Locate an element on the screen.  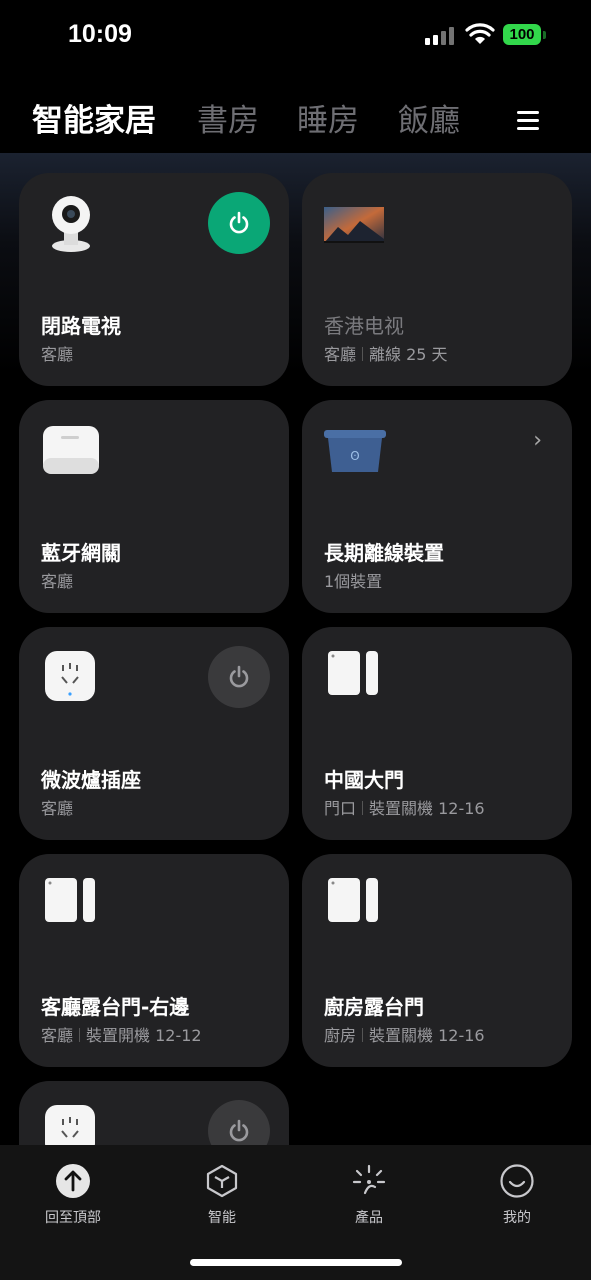
tab-label: 智能 is located at coordinates (222, 1218).